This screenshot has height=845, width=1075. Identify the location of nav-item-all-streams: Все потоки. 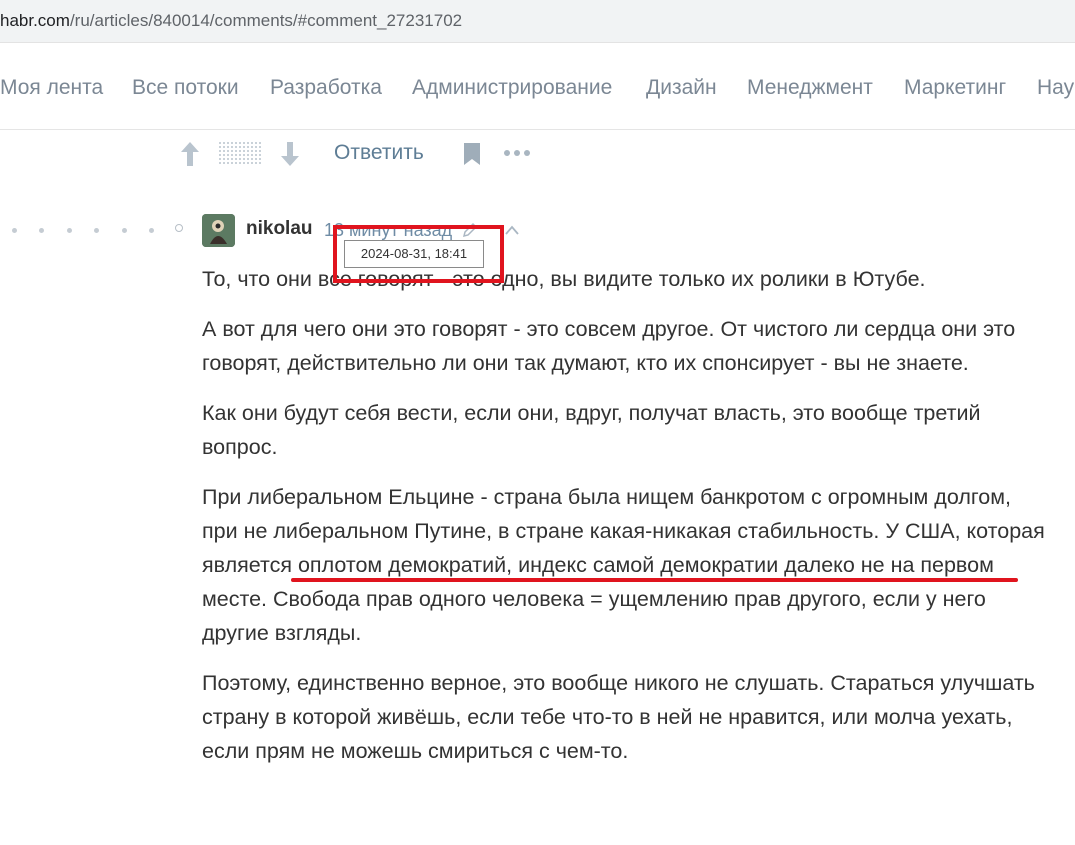
(185, 88).